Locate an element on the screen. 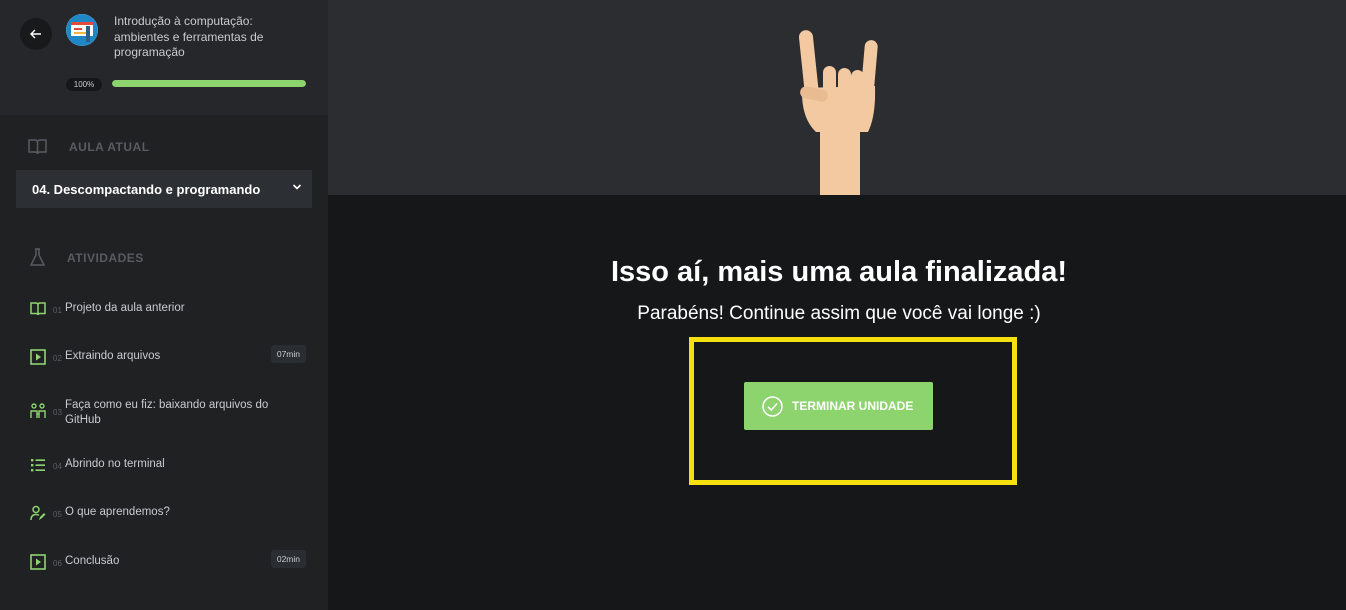  activities-heading: ATIVIDADES is located at coordinates (87, 257).